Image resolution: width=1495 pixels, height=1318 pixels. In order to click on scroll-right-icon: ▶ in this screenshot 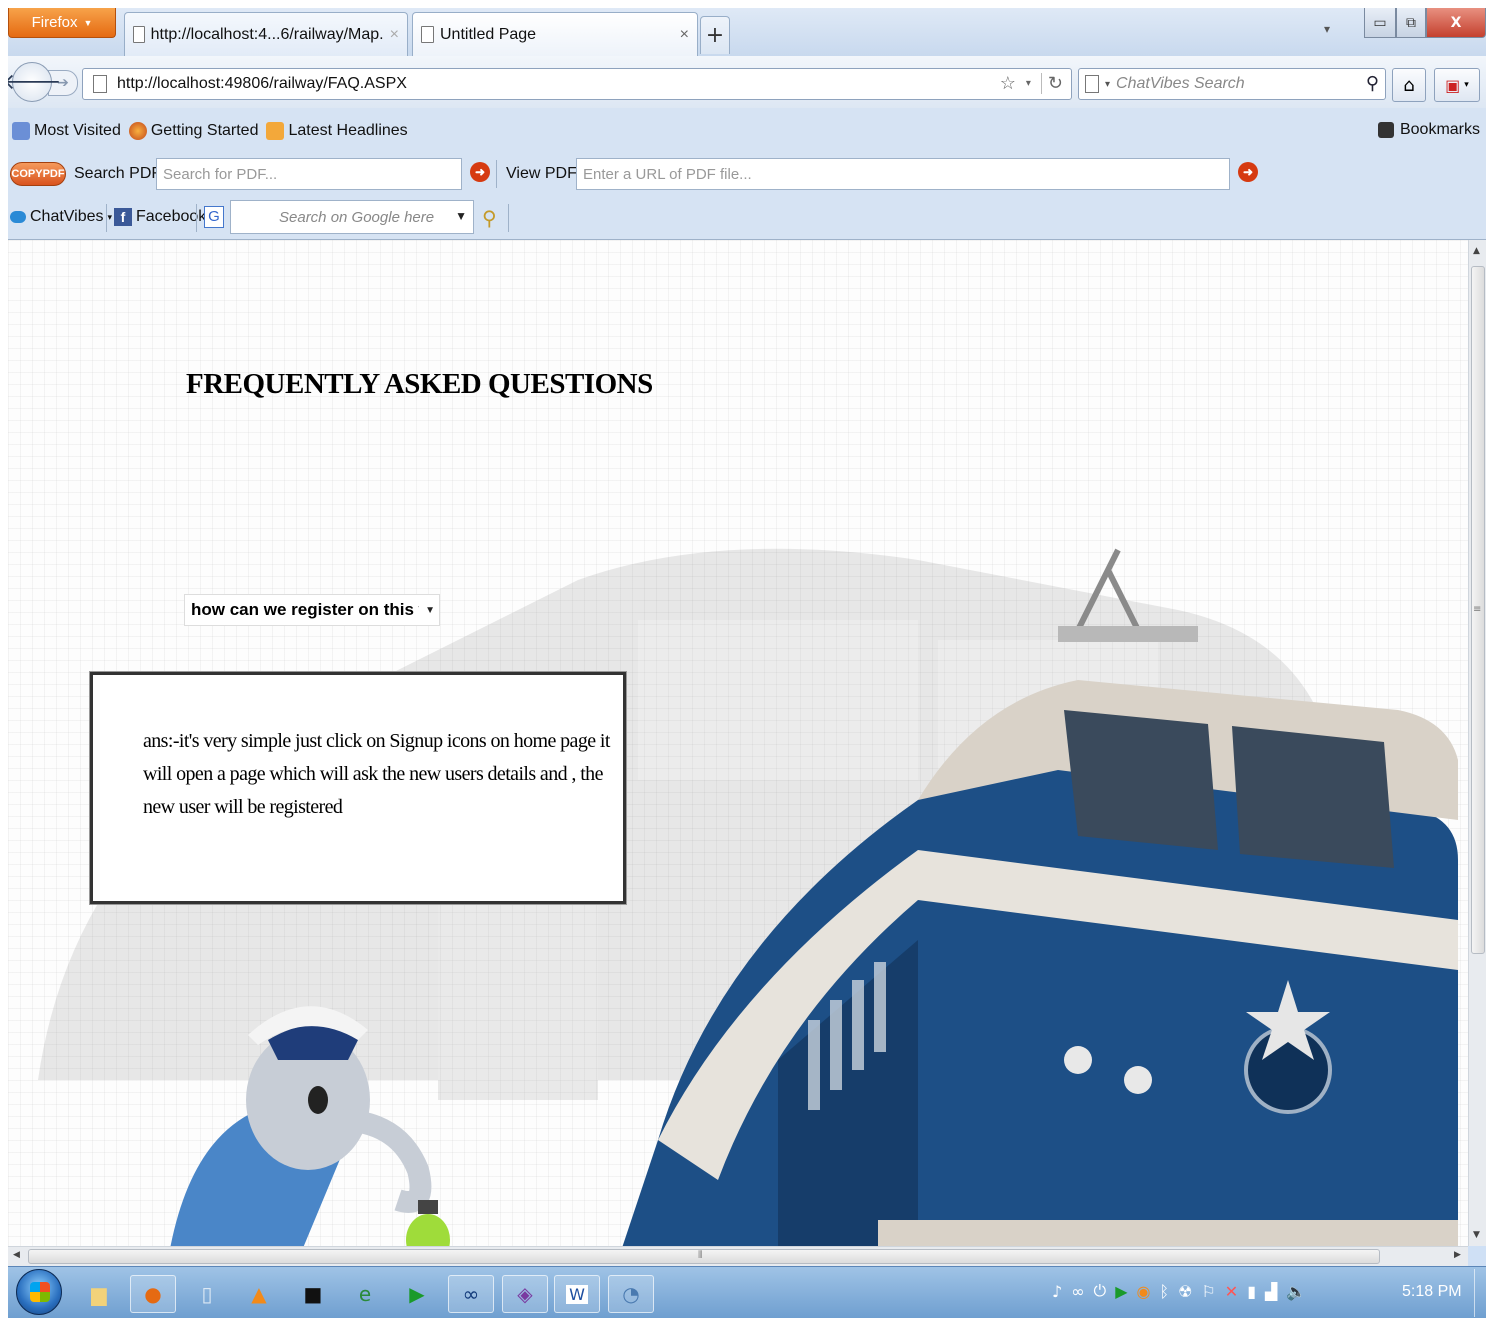, I will do `click(1457, 1255)`.